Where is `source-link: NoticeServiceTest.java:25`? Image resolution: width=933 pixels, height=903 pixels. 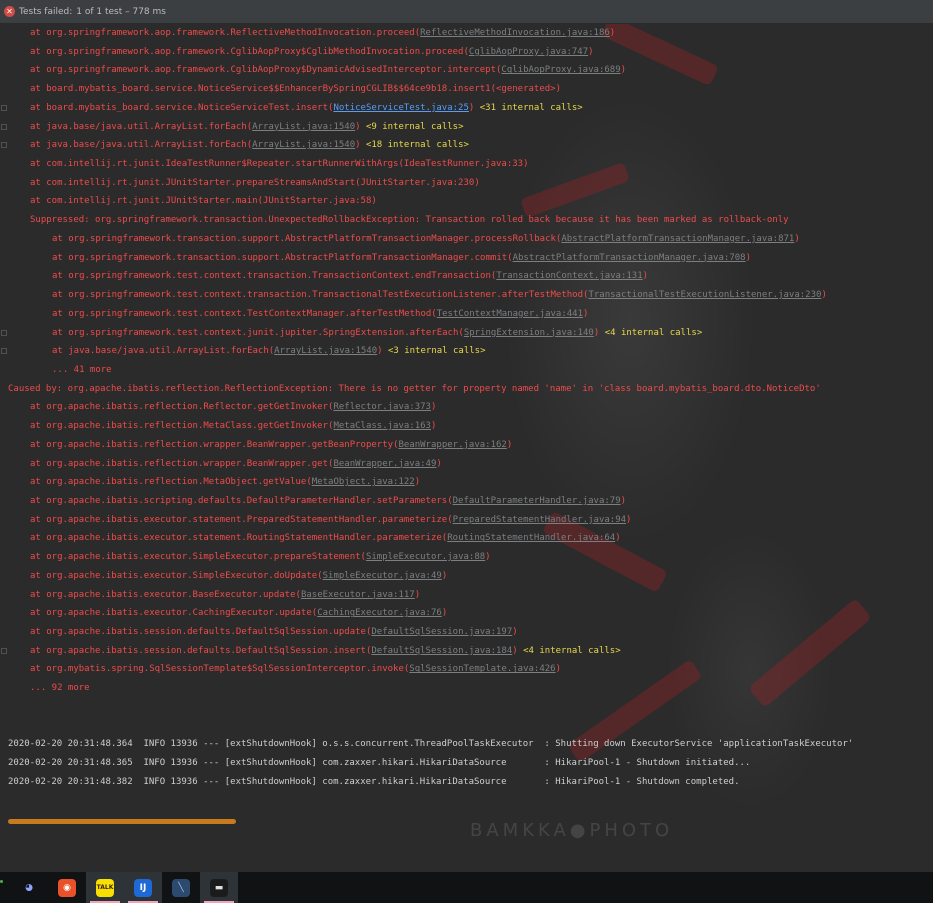 source-link: NoticeServiceTest.java:25 is located at coordinates (400, 108).